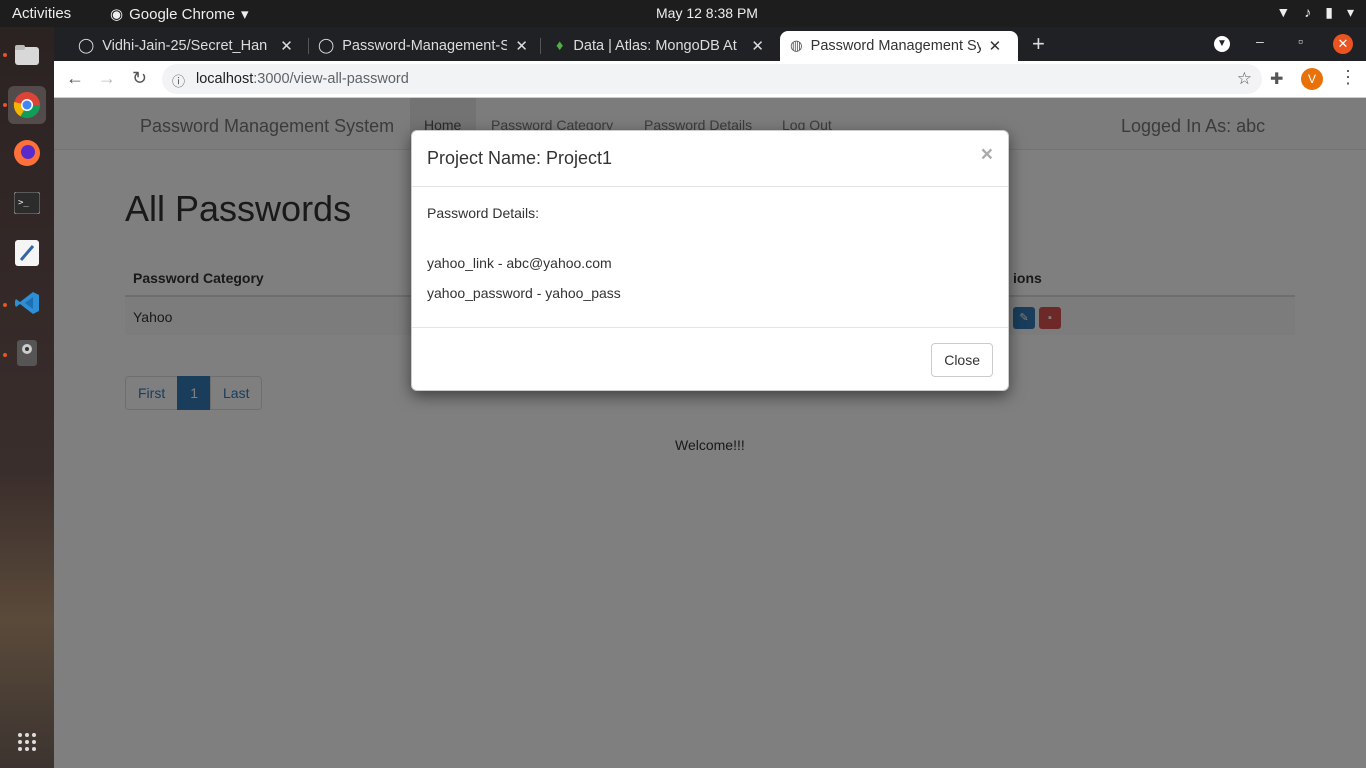 The height and width of the screenshot is (768, 1366). What do you see at coordinates (483, 213) in the screenshot?
I see `details-label: Password Details:` at bounding box center [483, 213].